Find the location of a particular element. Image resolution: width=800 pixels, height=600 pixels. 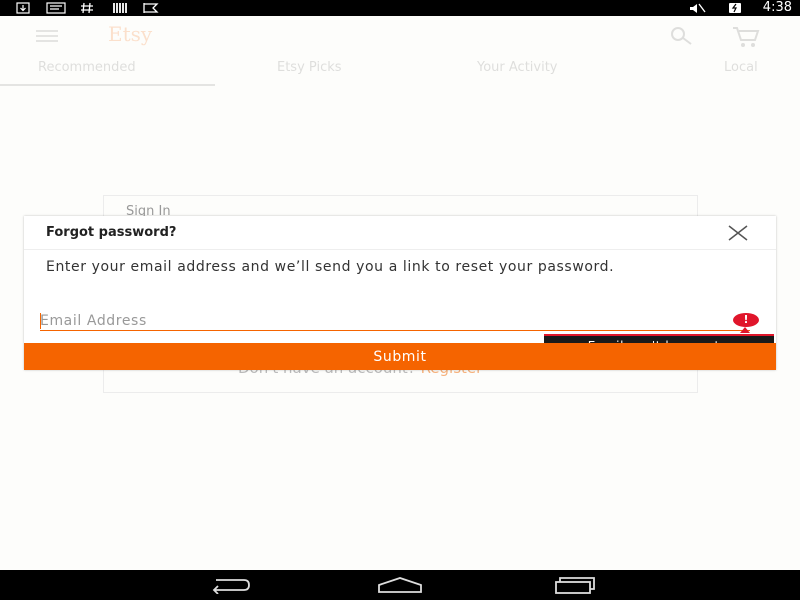

back-button is located at coordinates (228, 585).